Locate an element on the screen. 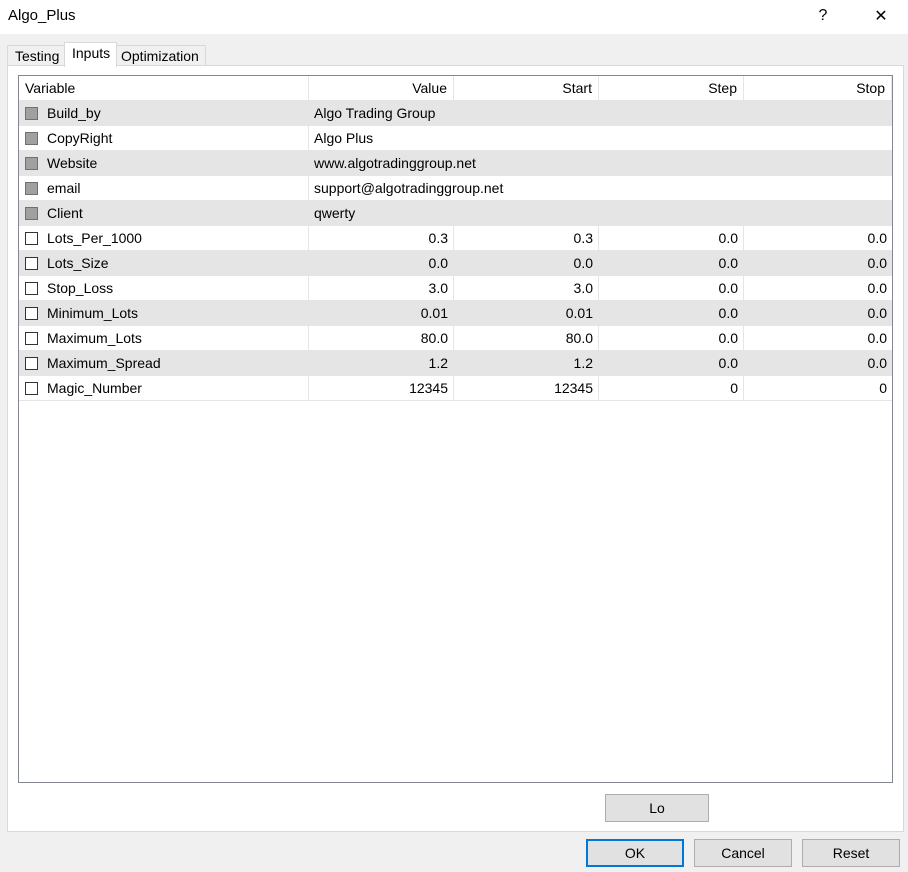 This screenshot has width=908, height=872. variable-name: Minimum_Lots is located at coordinates (93, 313).